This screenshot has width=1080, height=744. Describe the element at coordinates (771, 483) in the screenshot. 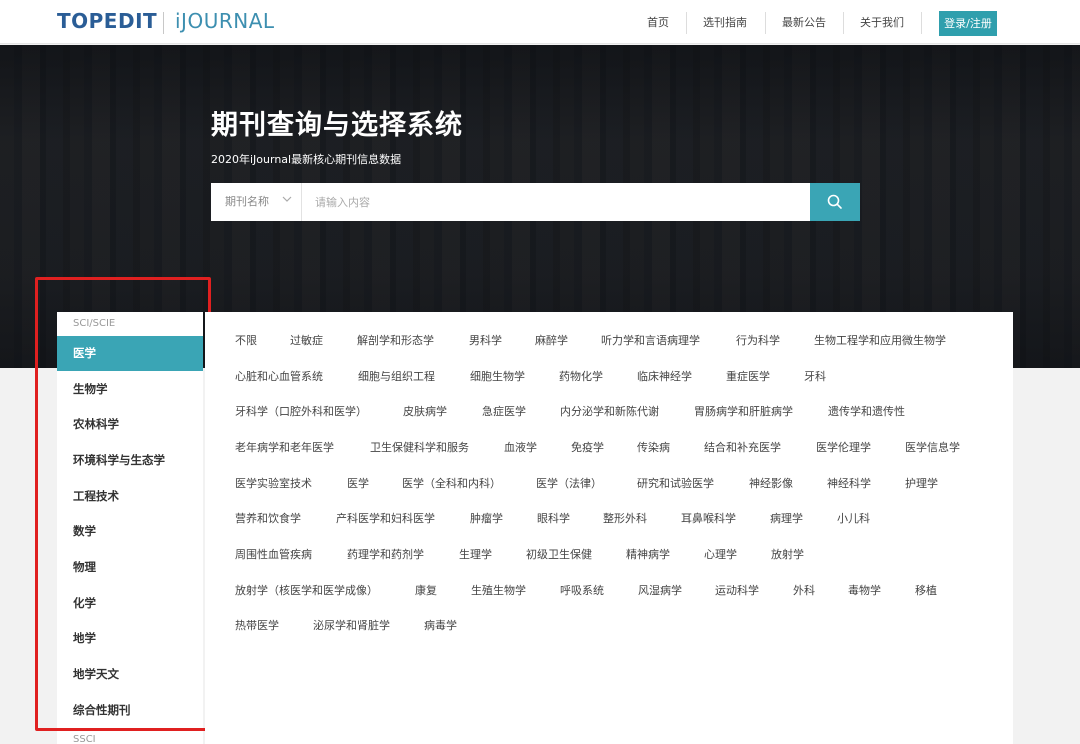

I see `subject-tag: 神经影像` at that location.